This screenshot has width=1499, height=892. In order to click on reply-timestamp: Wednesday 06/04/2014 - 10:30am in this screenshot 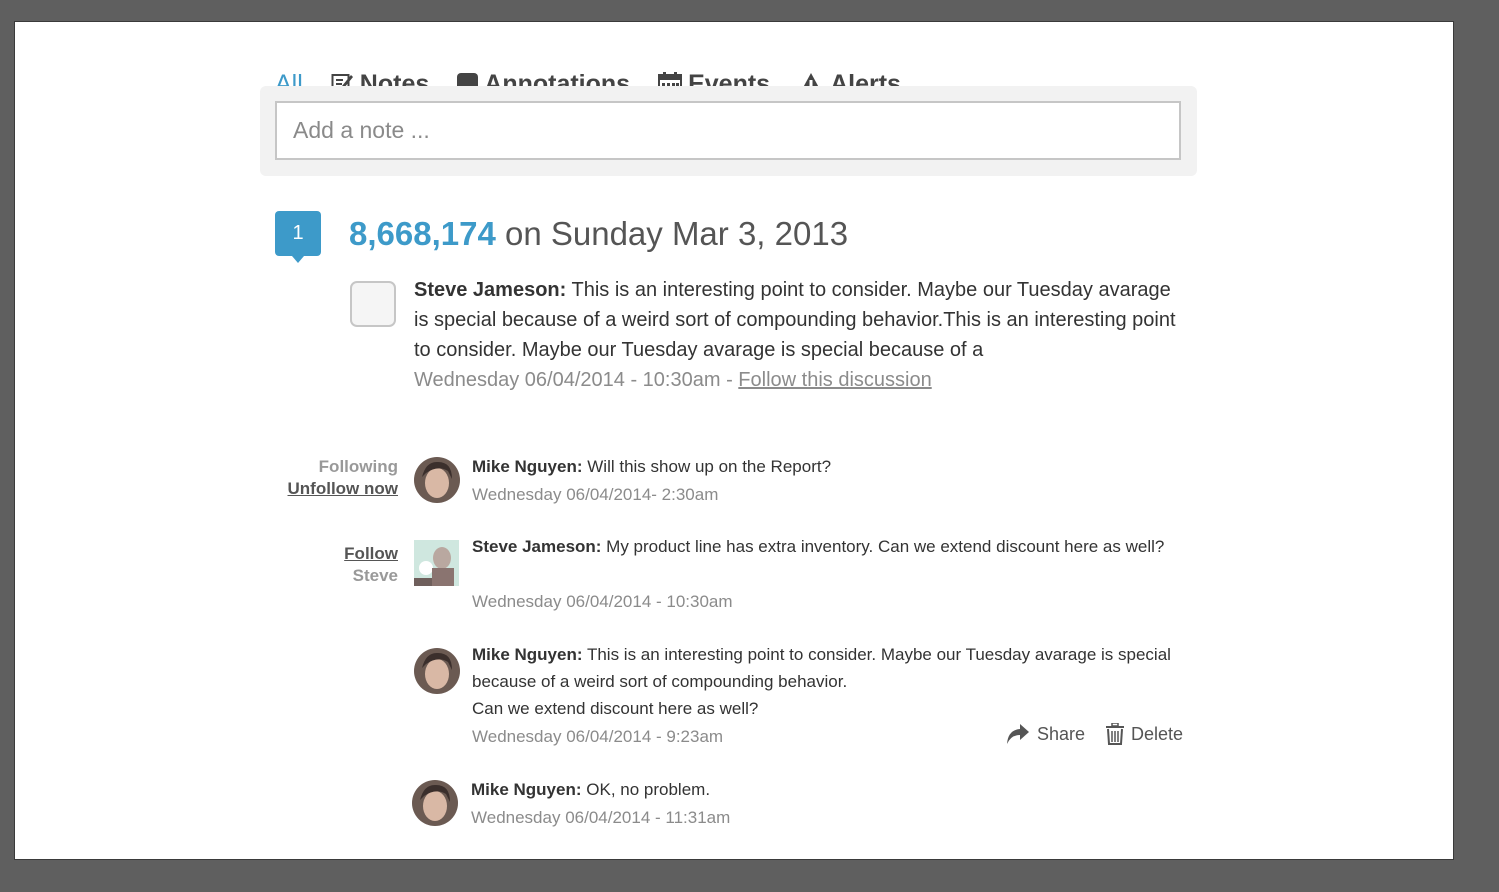, I will do `click(602, 601)`.